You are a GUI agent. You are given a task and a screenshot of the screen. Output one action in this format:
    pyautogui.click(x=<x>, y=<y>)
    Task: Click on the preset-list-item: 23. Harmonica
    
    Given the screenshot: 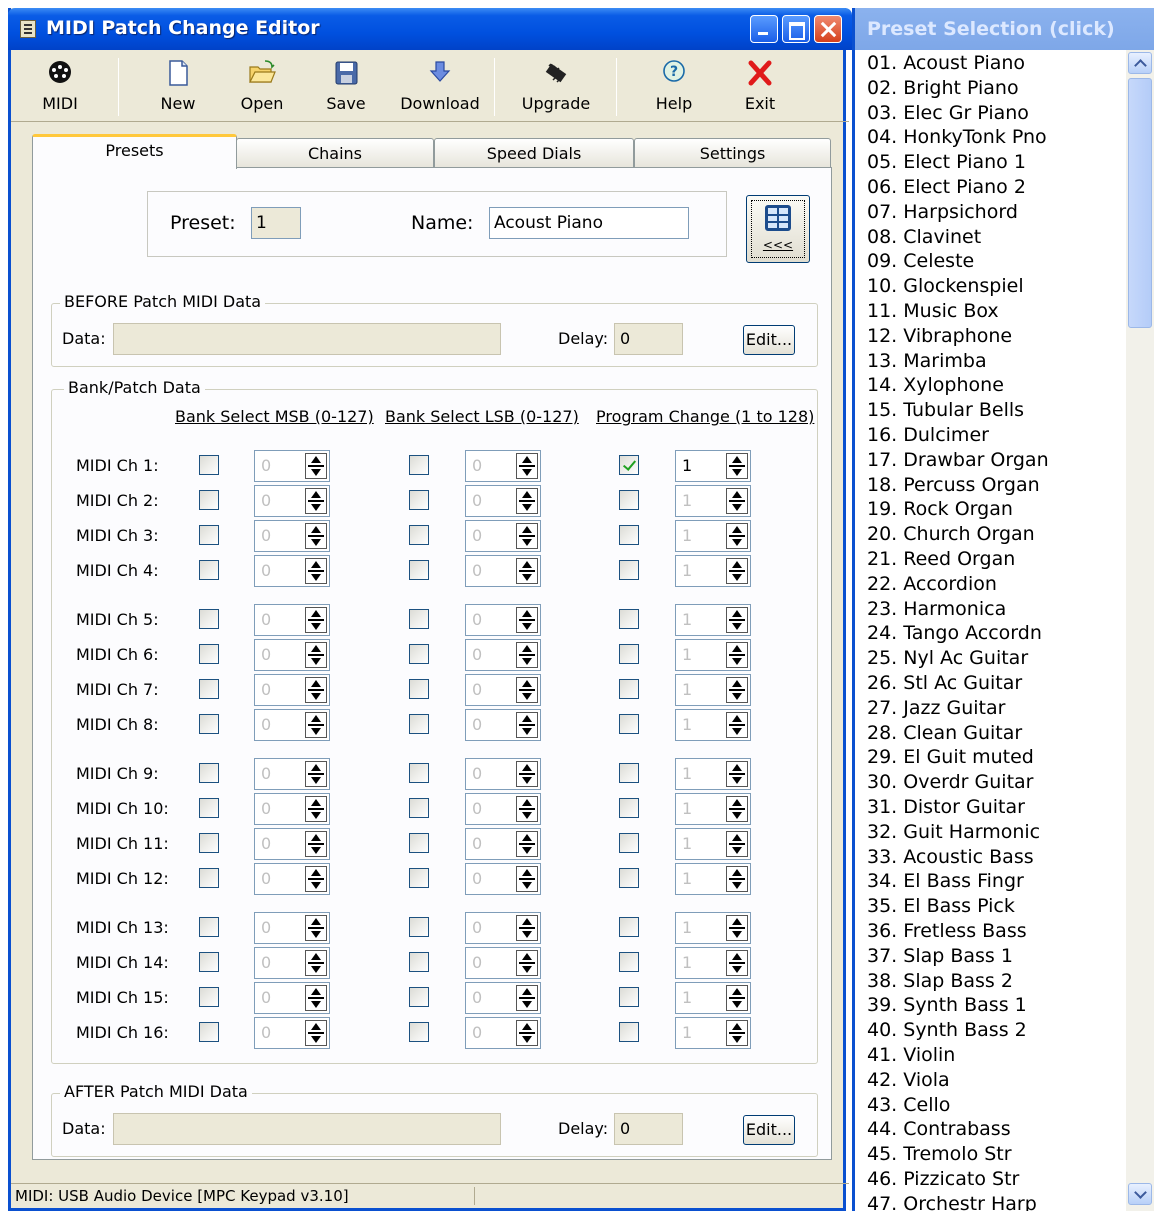 What is the action you would take?
    pyautogui.click(x=936, y=609)
    